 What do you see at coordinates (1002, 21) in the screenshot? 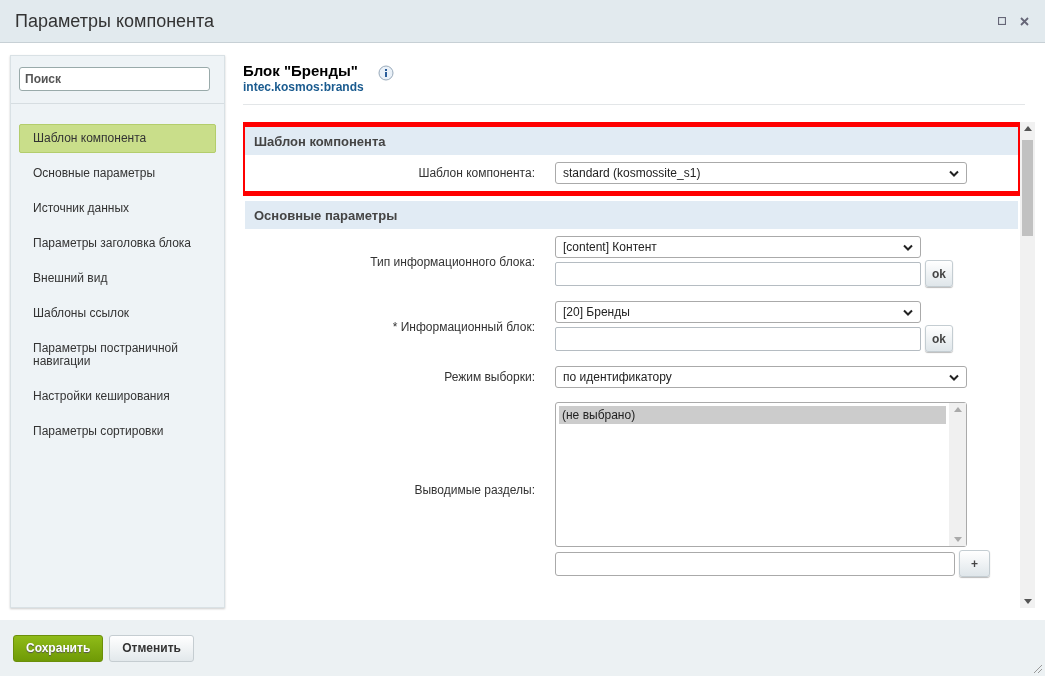
I see `maximize-icon` at bounding box center [1002, 21].